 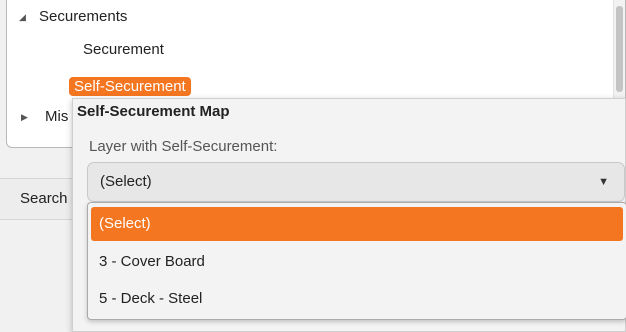 What do you see at coordinates (603, 182) in the screenshot?
I see `dropdown-arrow-icon: ▼` at bounding box center [603, 182].